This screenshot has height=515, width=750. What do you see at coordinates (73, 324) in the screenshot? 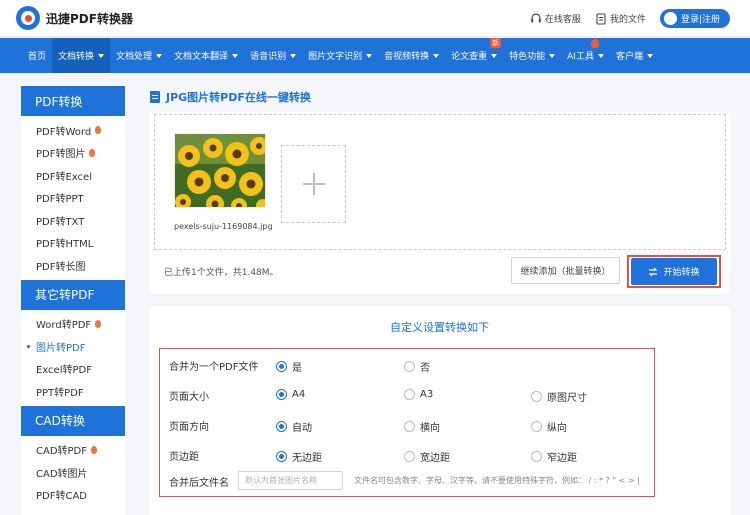
I see `sidebar-item-word-to-pdf: Word转PDF` at bounding box center [73, 324].